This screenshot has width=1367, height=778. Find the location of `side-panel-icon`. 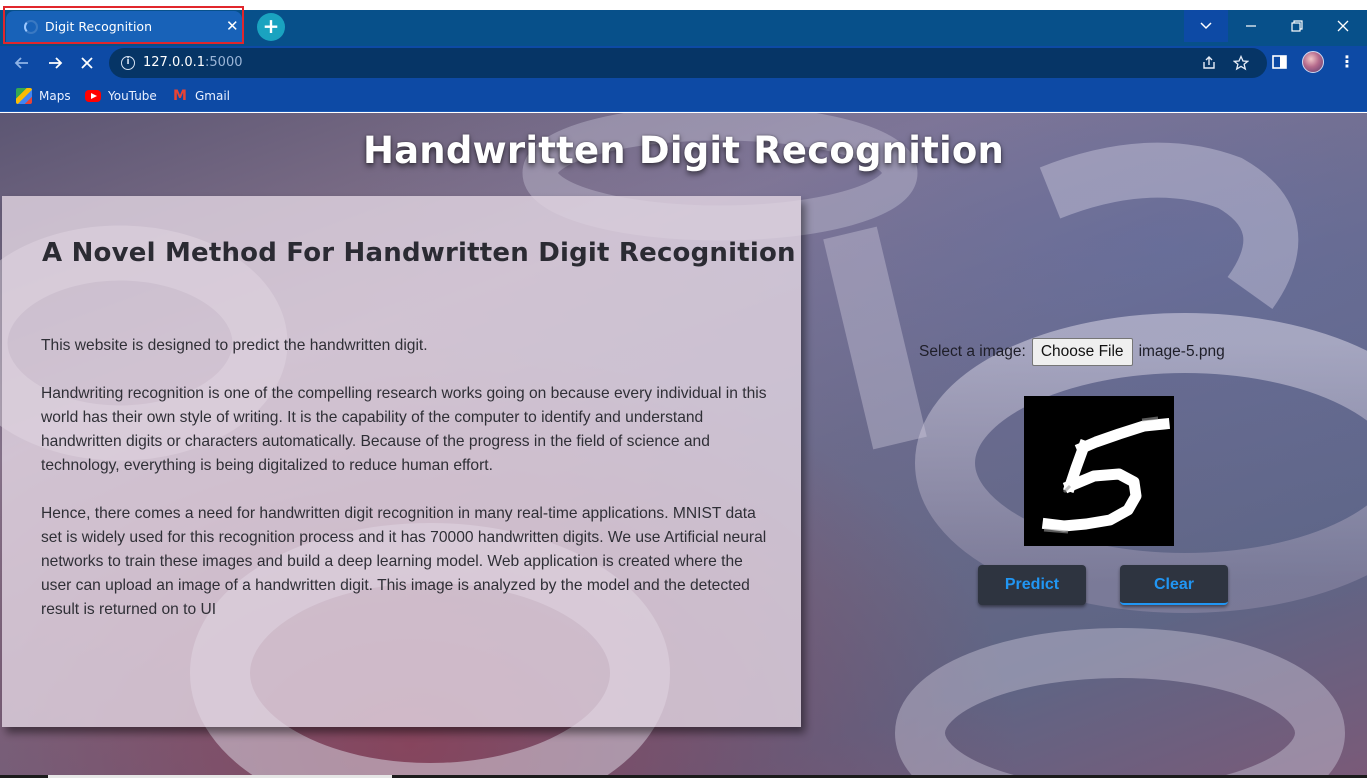

side-panel-icon is located at coordinates (1280, 62).